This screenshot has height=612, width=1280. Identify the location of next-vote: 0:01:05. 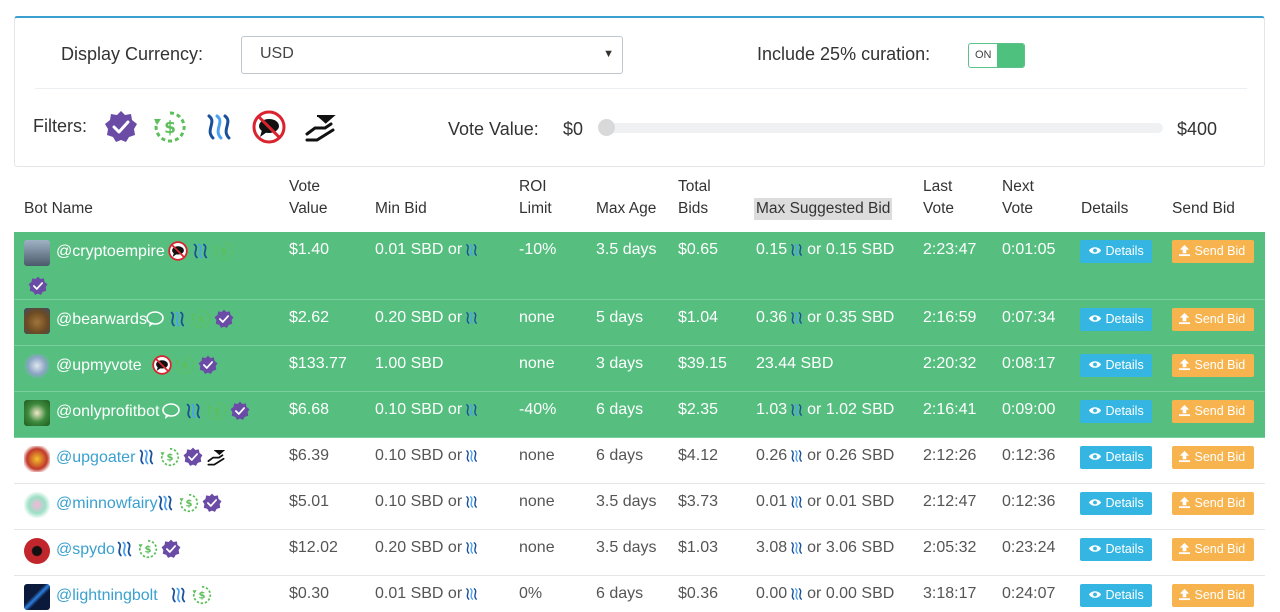
(1029, 249).